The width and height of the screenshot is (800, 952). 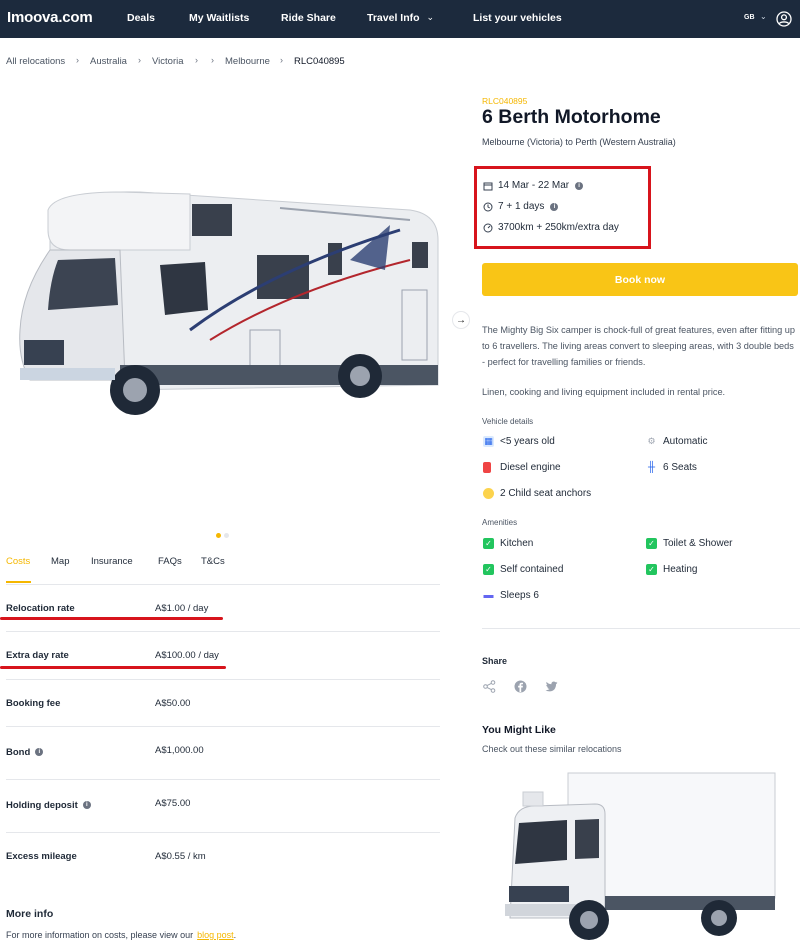 I want to click on share-title: Share, so click(x=495, y=661).